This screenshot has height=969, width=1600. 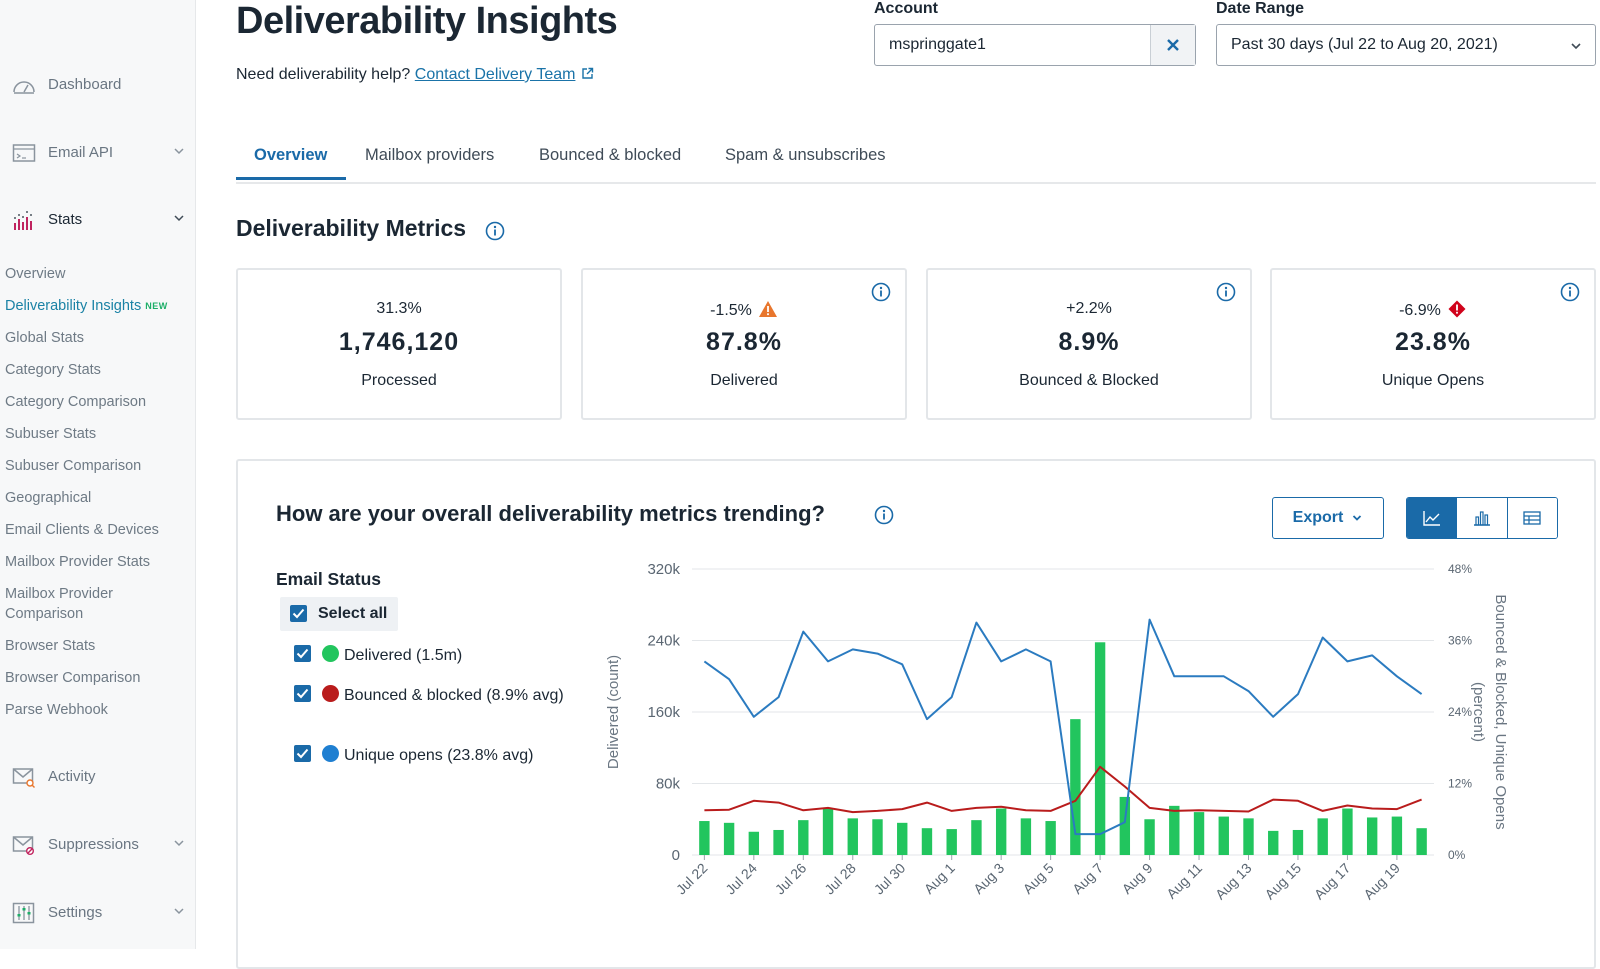 What do you see at coordinates (290, 155) in the screenshot?
I see `tab-overview: Overview` at bounding box center [290, 155].